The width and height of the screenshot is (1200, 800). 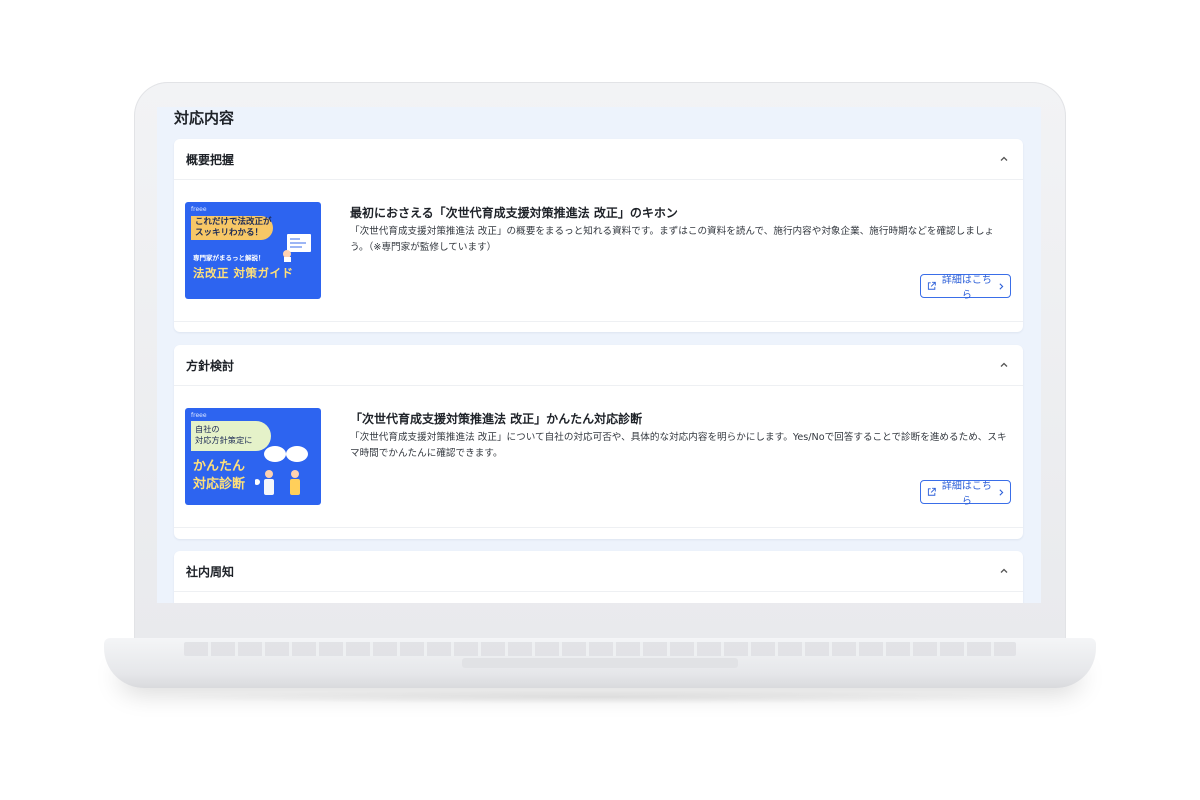 What do you see at coordinates (210, 365) in the screenshot?
I see `section-title: 方針検討` at bounding box center [210, 365].